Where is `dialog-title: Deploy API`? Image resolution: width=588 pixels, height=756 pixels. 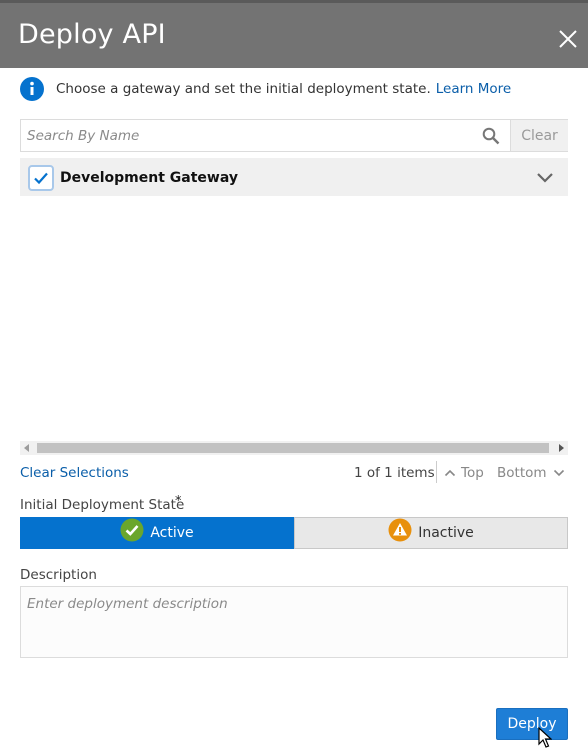
dialog-title: Deploy API is located at coordinates (92, 34).